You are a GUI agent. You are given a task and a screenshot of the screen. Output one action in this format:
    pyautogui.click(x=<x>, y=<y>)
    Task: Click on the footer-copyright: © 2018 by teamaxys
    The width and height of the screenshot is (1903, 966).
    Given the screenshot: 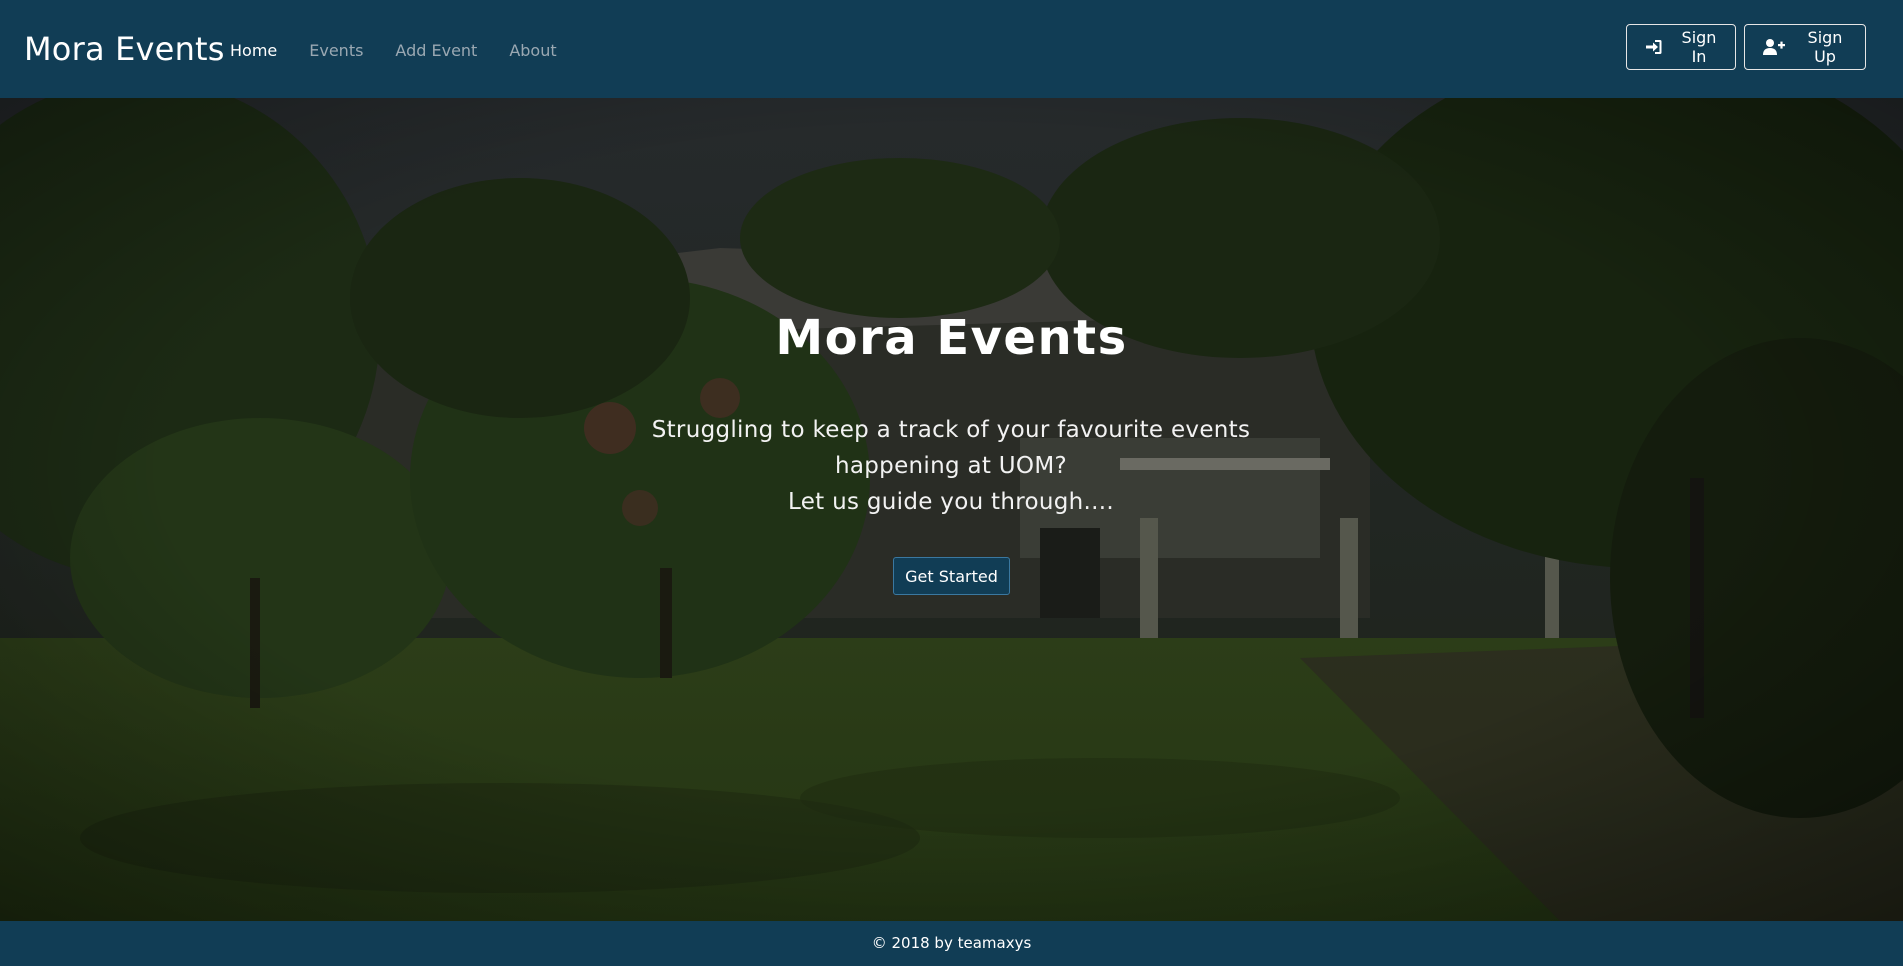 What is the action you would take?
    pyautogui.click(x=951, y=943)
    